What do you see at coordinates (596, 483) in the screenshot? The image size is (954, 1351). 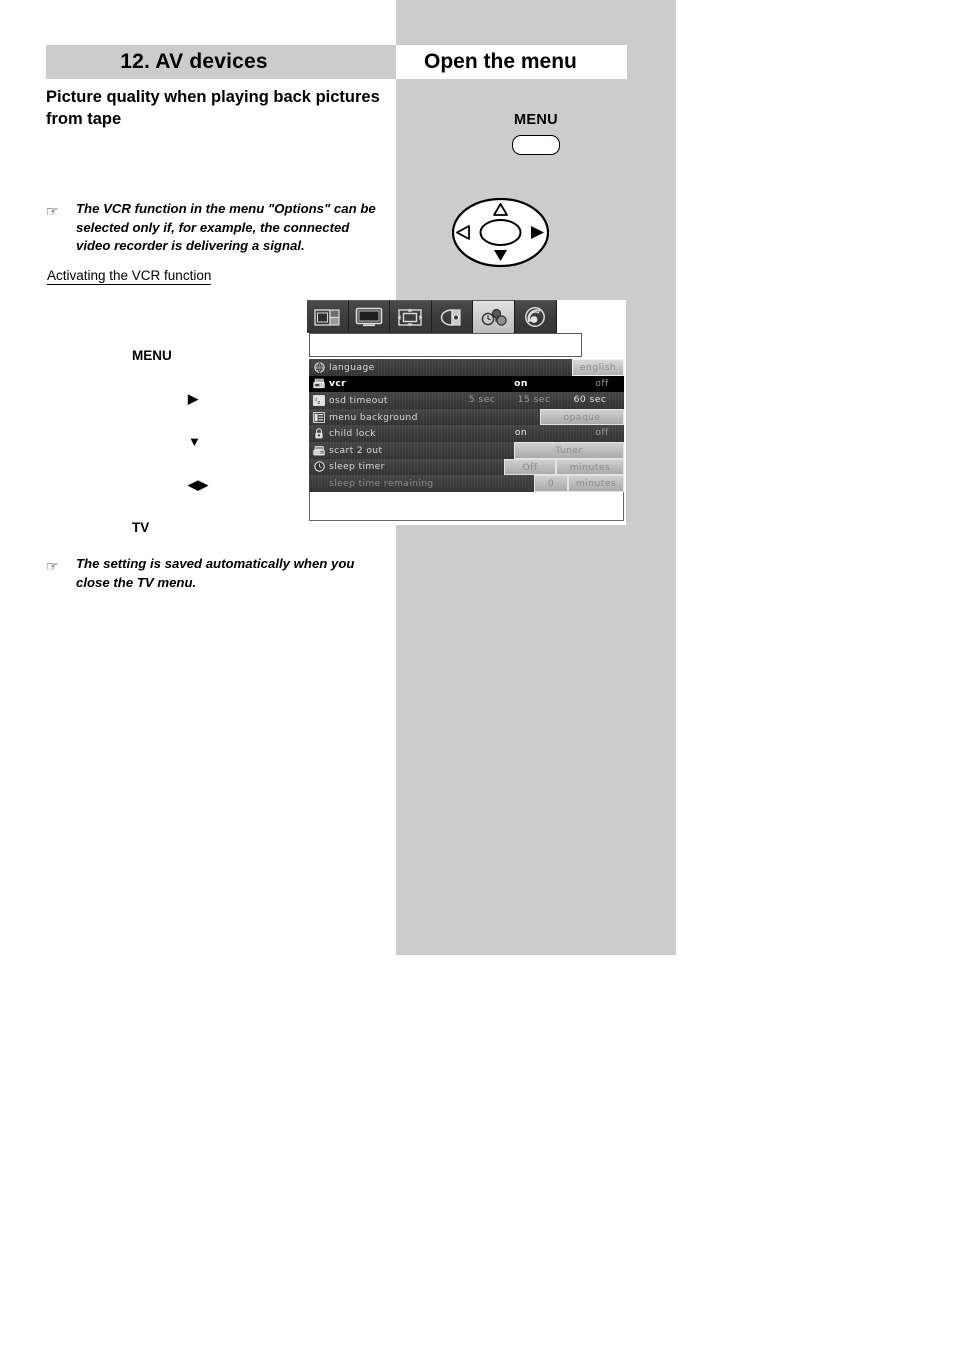 I see `value-sleep-remaining-unit: minutes` at bounding box center [596, 483].